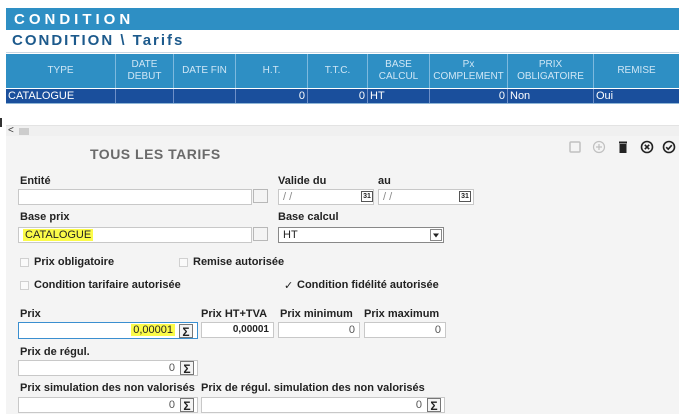 This screenshot has width=679, height=414. What do you see at coordinates (24, 262) in the screenshot?
I see `prix-obligatoire-checkbox` at bounding box center [24, 262].